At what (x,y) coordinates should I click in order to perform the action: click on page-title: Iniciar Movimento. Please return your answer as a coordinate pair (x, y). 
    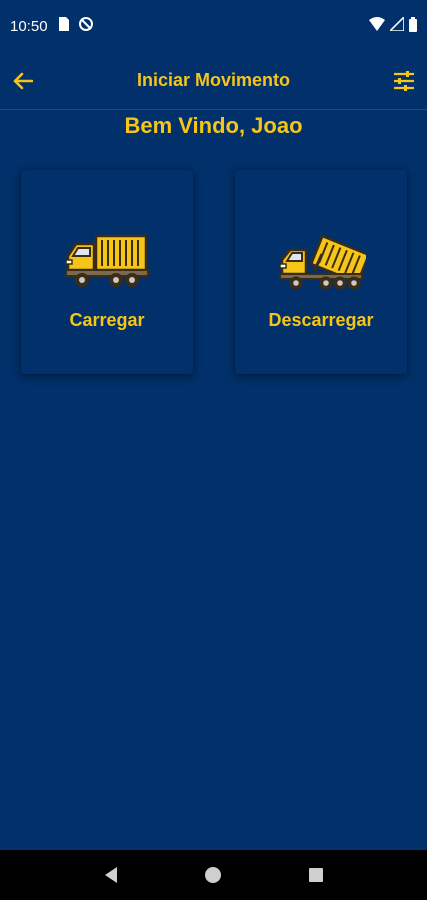
    Looking at the image, I should click on (213, 80).